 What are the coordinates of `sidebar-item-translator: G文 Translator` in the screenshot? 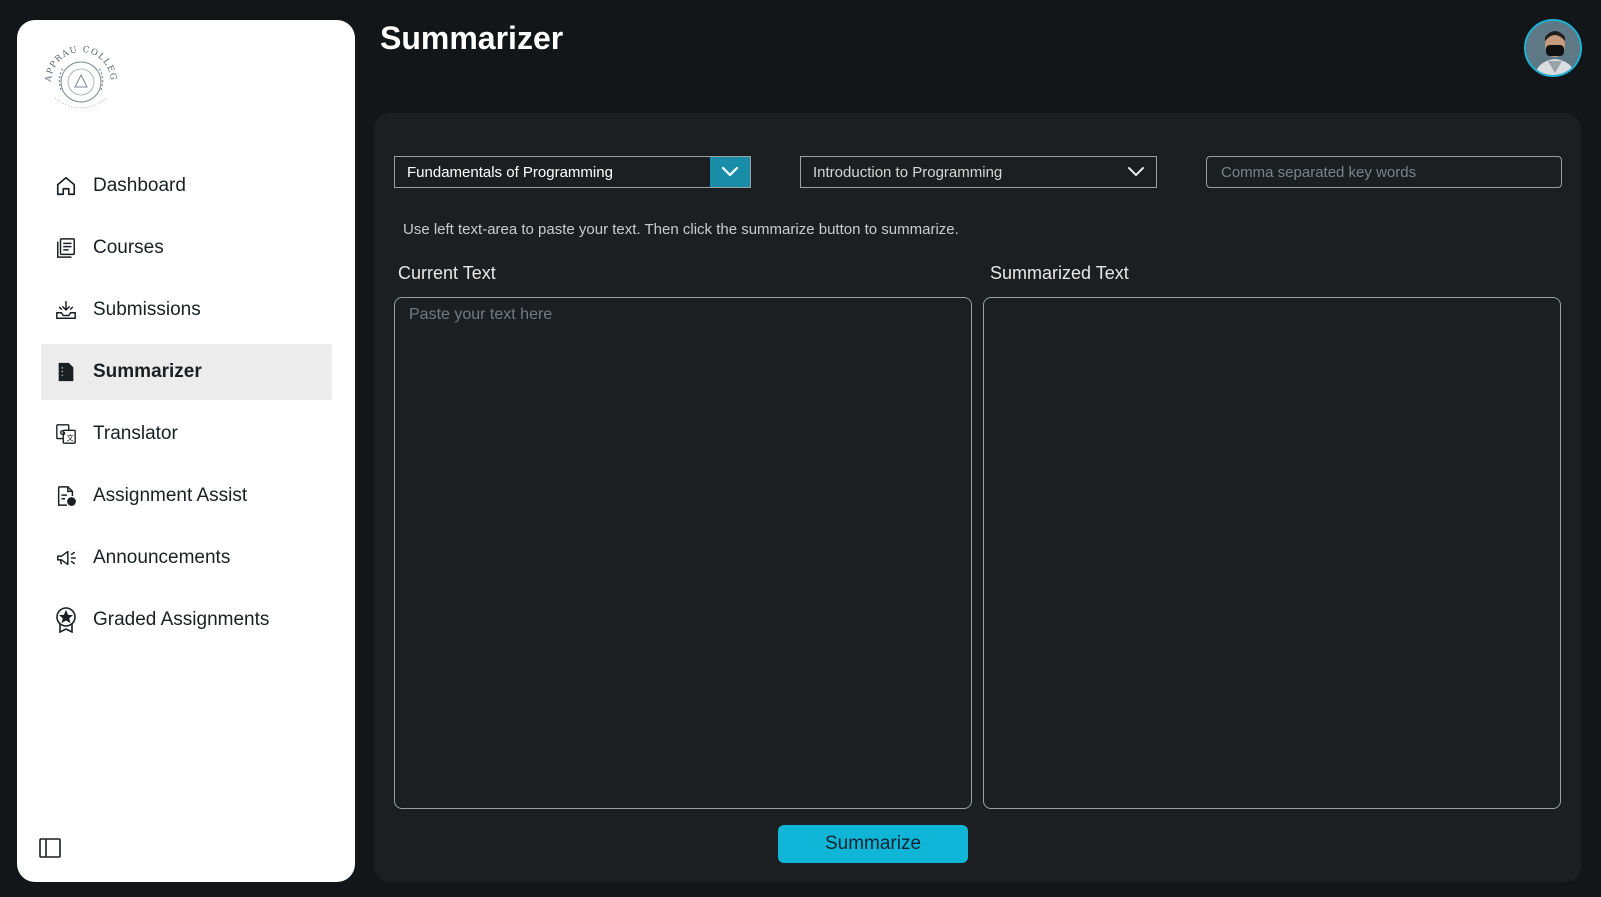 It's located at (186, 434).